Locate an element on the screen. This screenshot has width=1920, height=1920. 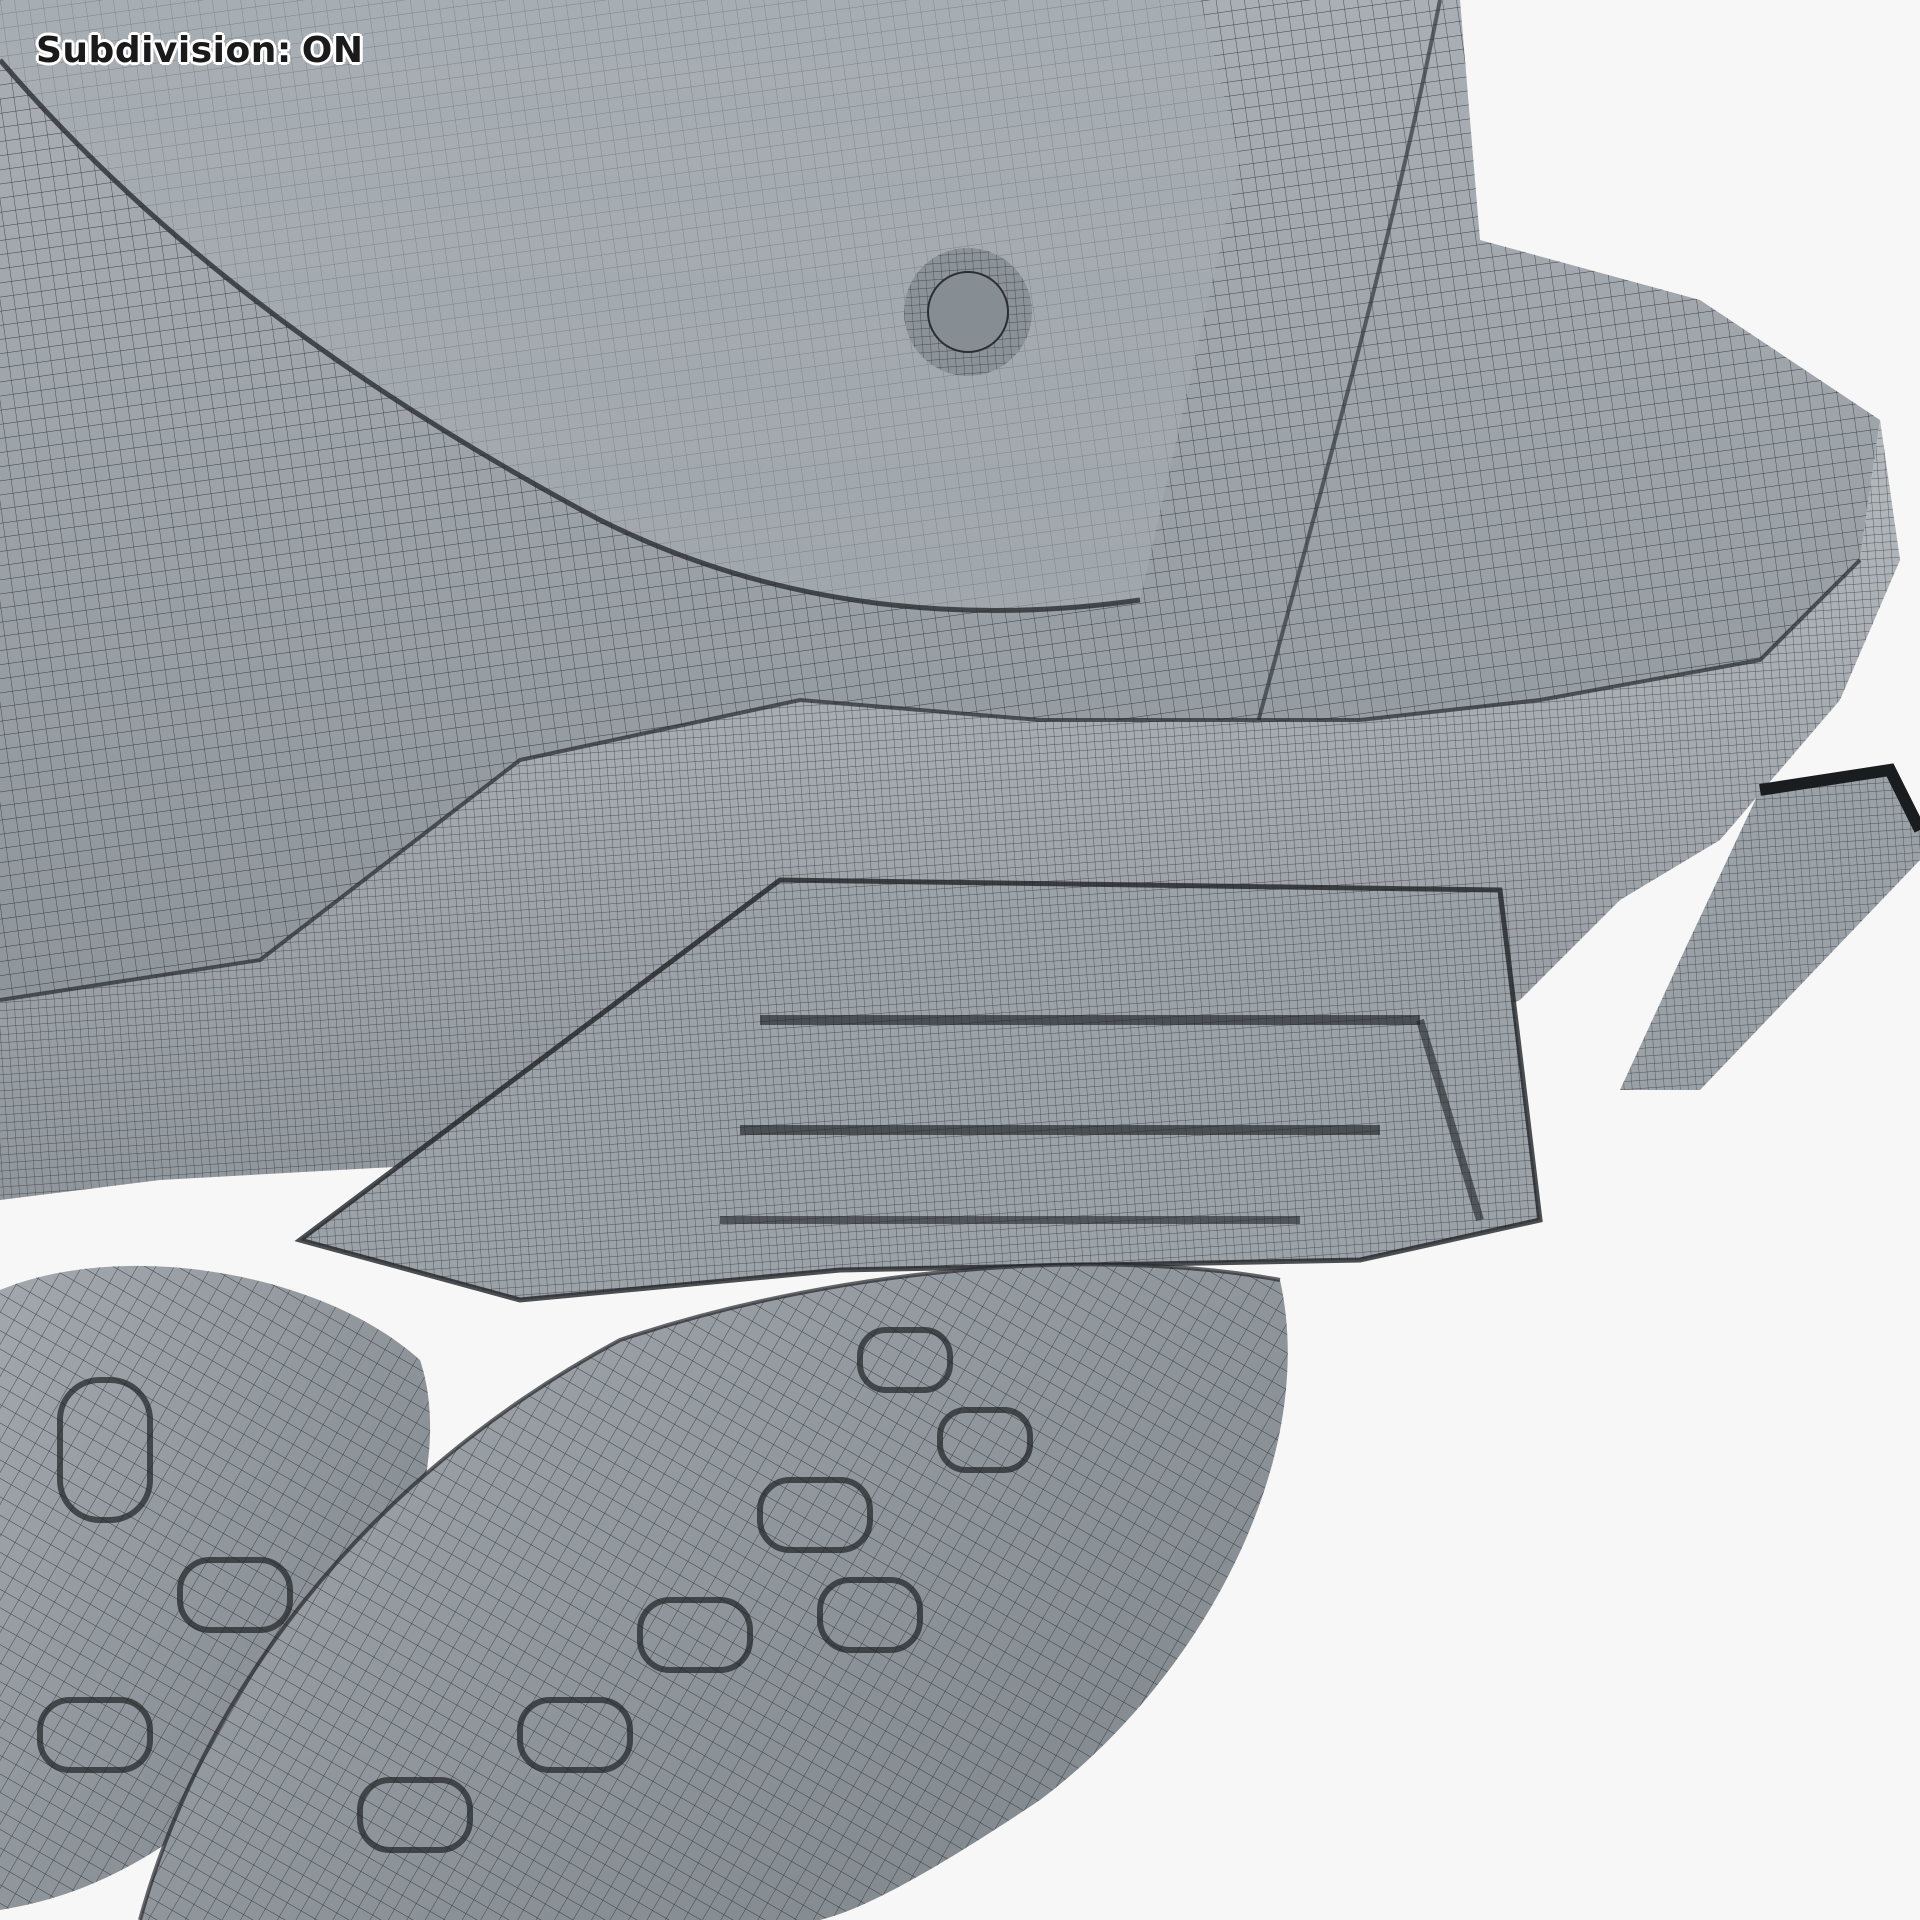
bolt-hole is located at coordinates (968, 312).